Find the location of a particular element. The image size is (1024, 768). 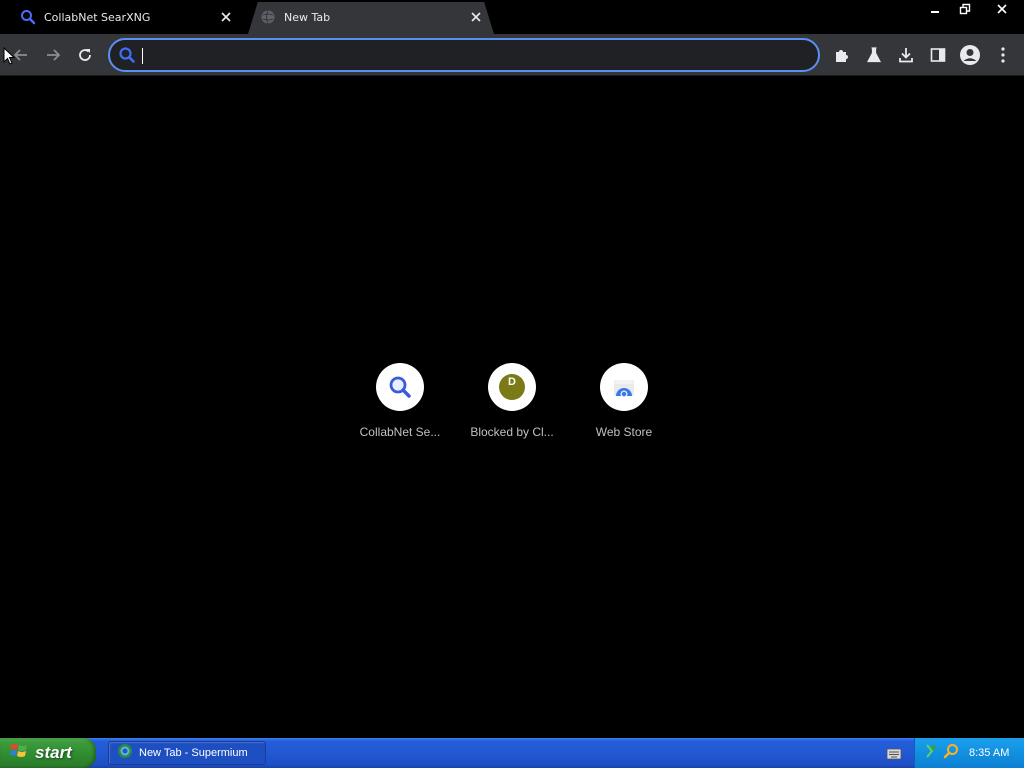

globe-icon is located at coordinates (268, 17).